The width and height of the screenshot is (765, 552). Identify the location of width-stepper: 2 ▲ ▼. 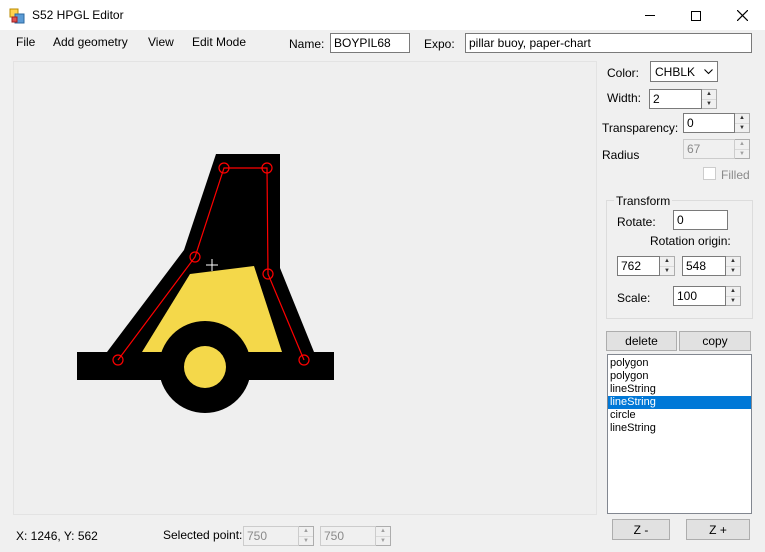
(683, 99).